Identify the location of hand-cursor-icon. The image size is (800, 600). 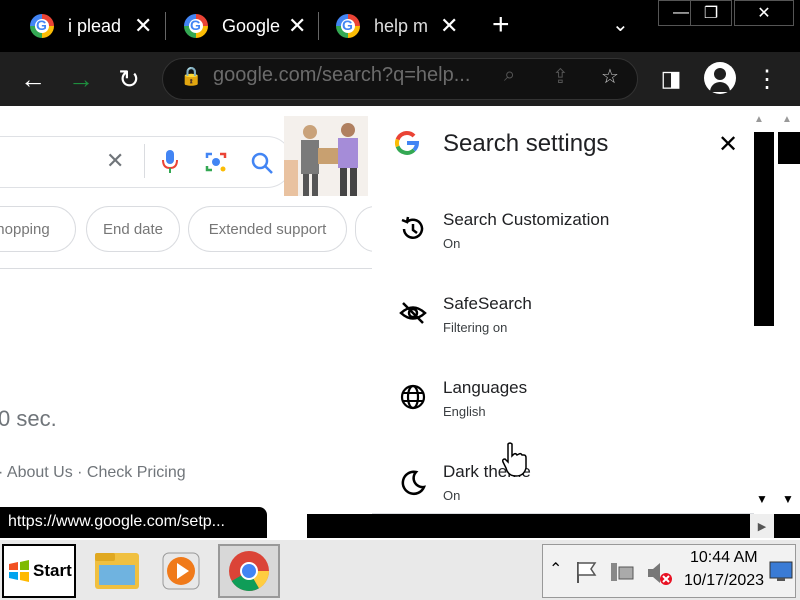
(514, 459).